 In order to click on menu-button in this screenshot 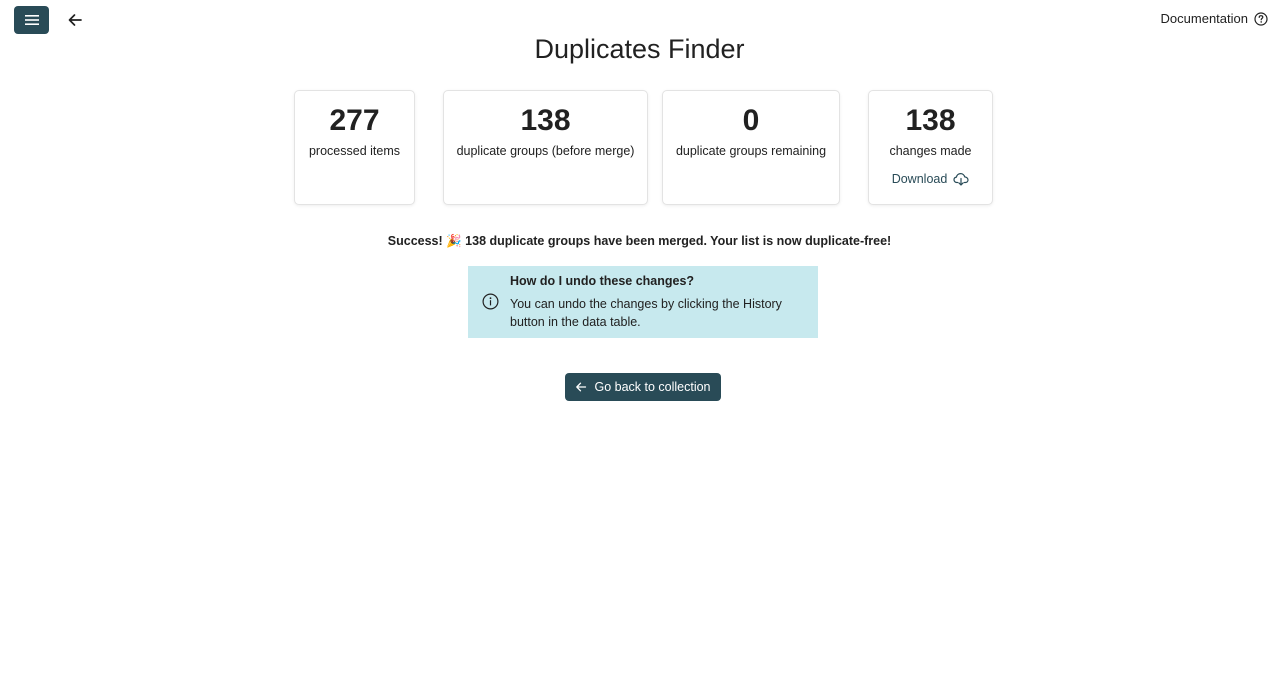, I will do `click(31, 20)`.